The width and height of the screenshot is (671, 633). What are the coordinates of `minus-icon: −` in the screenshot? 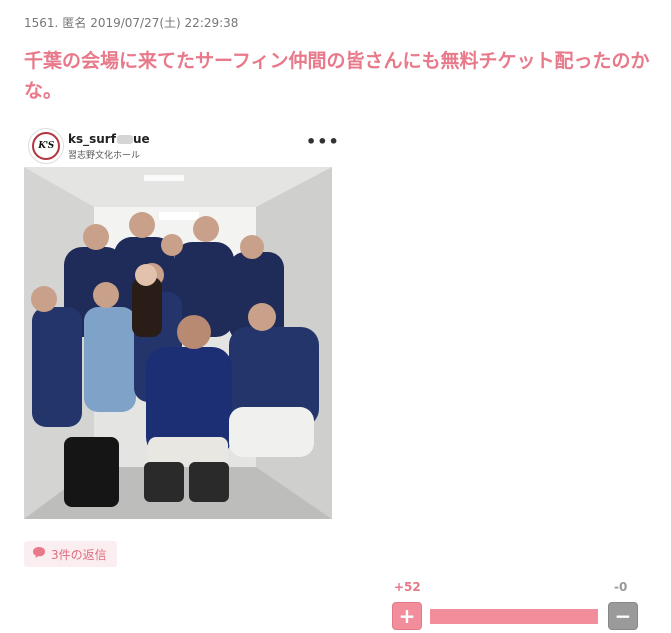 It's located at (623, 616).